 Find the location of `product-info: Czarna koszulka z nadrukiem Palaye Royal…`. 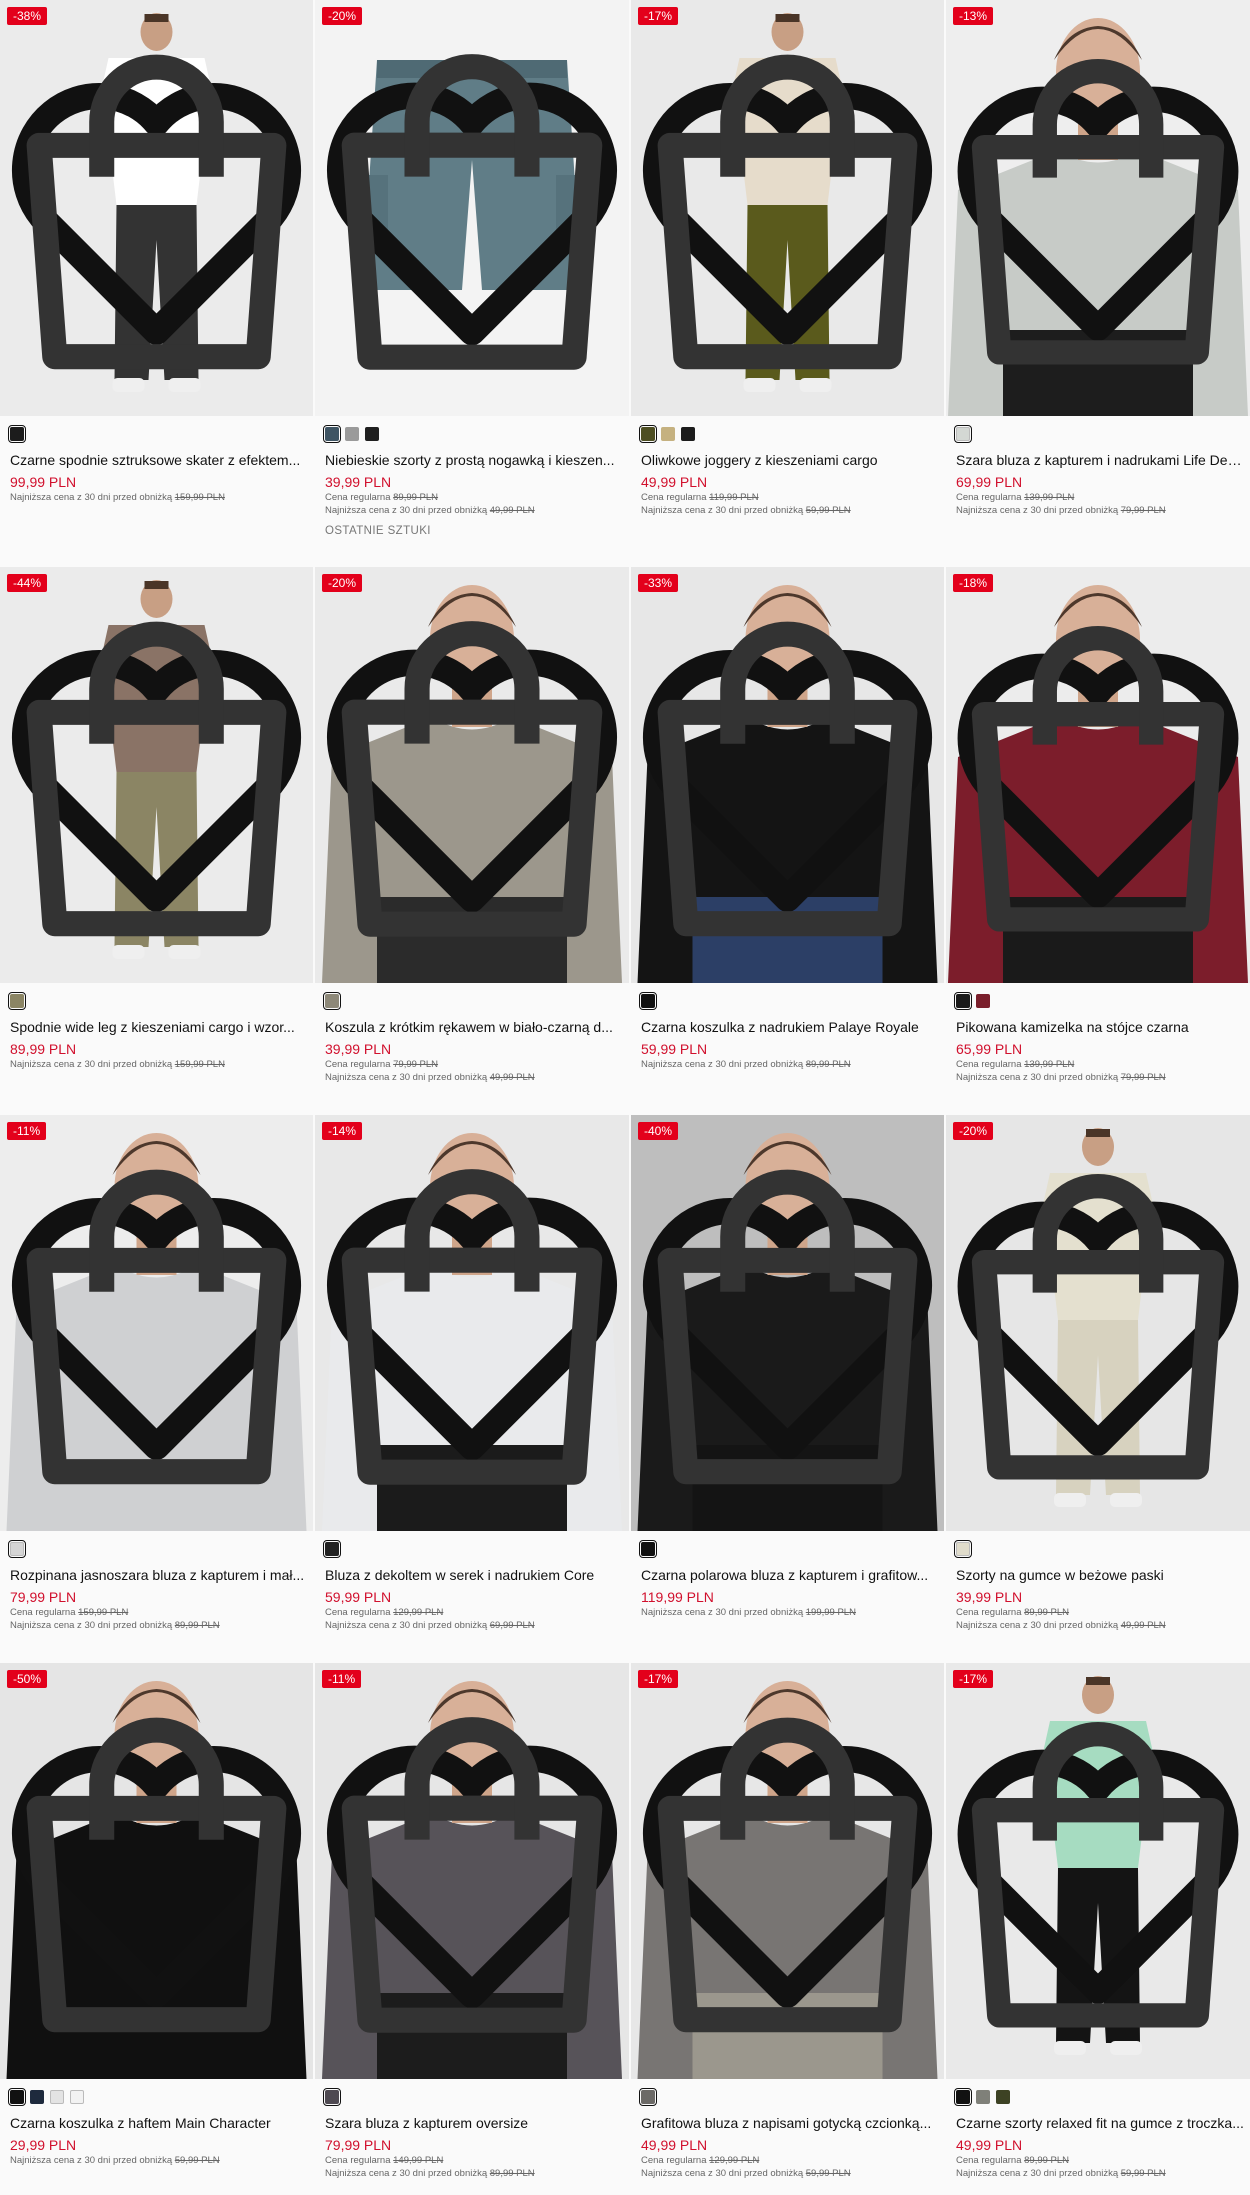

product-info: Czarna koszulka z nadrukiem Palaye Royal… is located at coordinates (788, 1031).